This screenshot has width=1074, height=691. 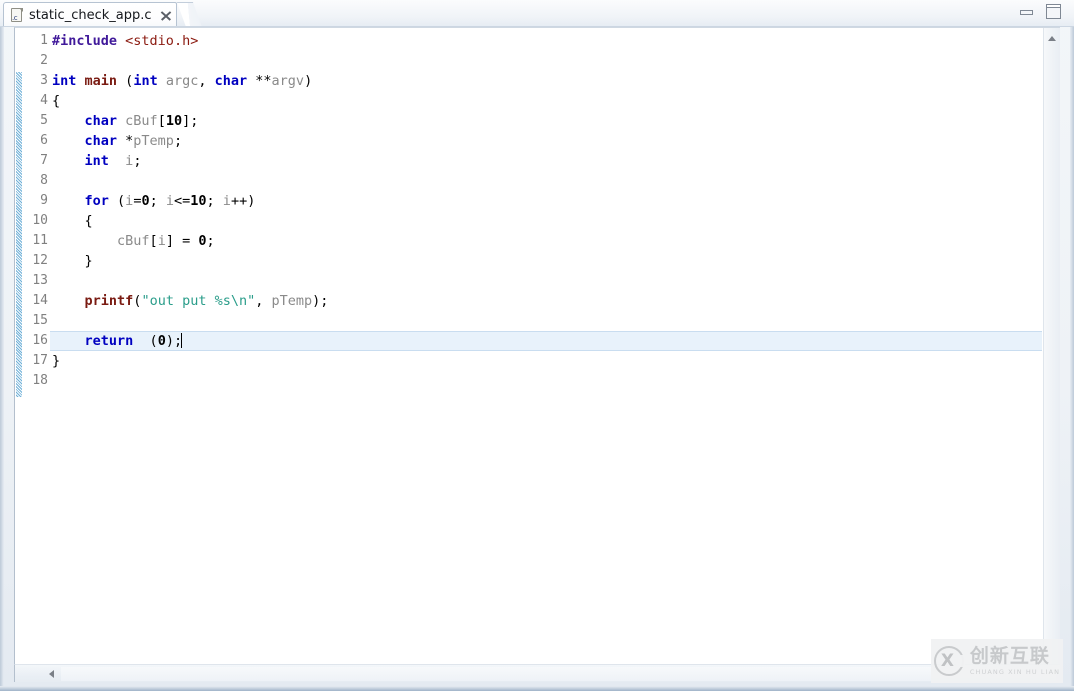 What do you see at coordinates (165, 15) in the screenshot?
I see `close-icon` at bounding box center [165, 15].